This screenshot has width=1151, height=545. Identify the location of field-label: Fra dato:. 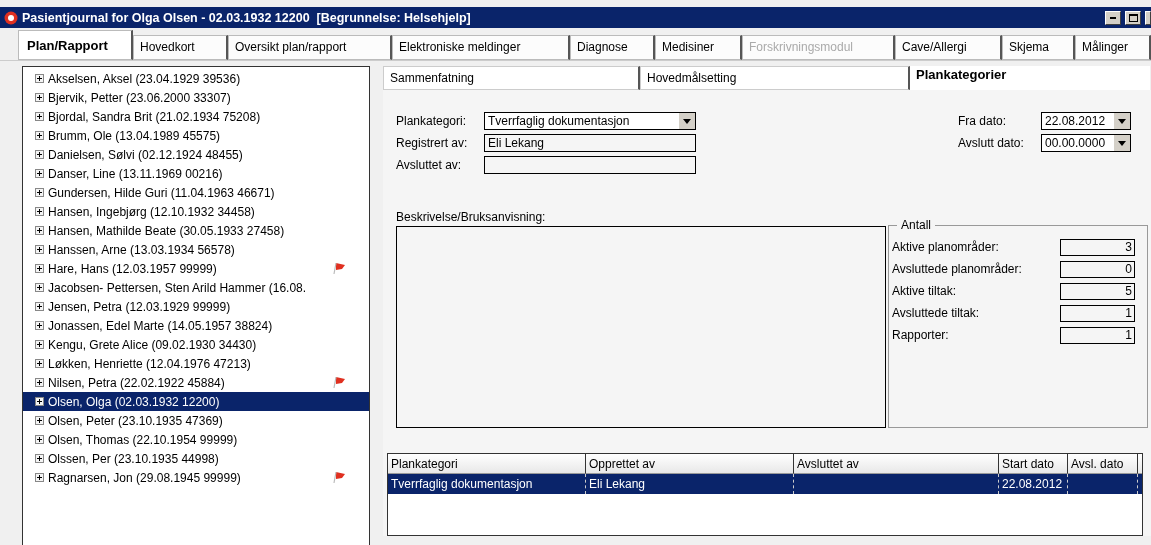
(983, 121).